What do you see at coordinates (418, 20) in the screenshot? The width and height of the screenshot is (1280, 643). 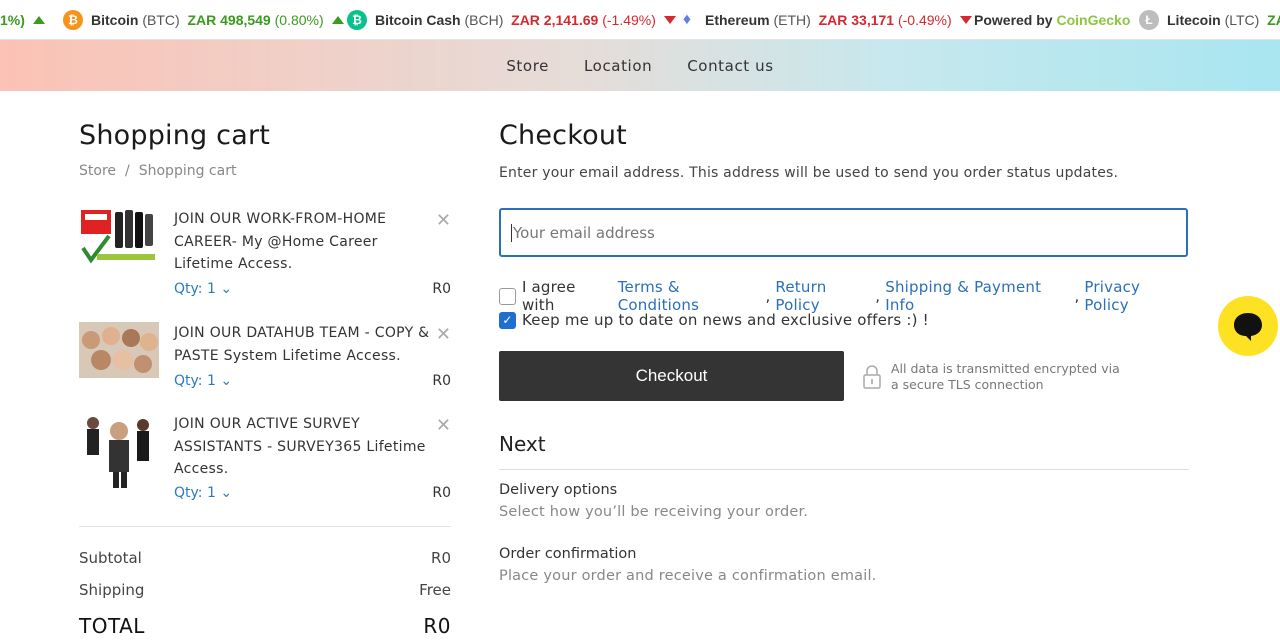 I see `coin-name: Bitcoin Cash` at bounding box center [418, 20].